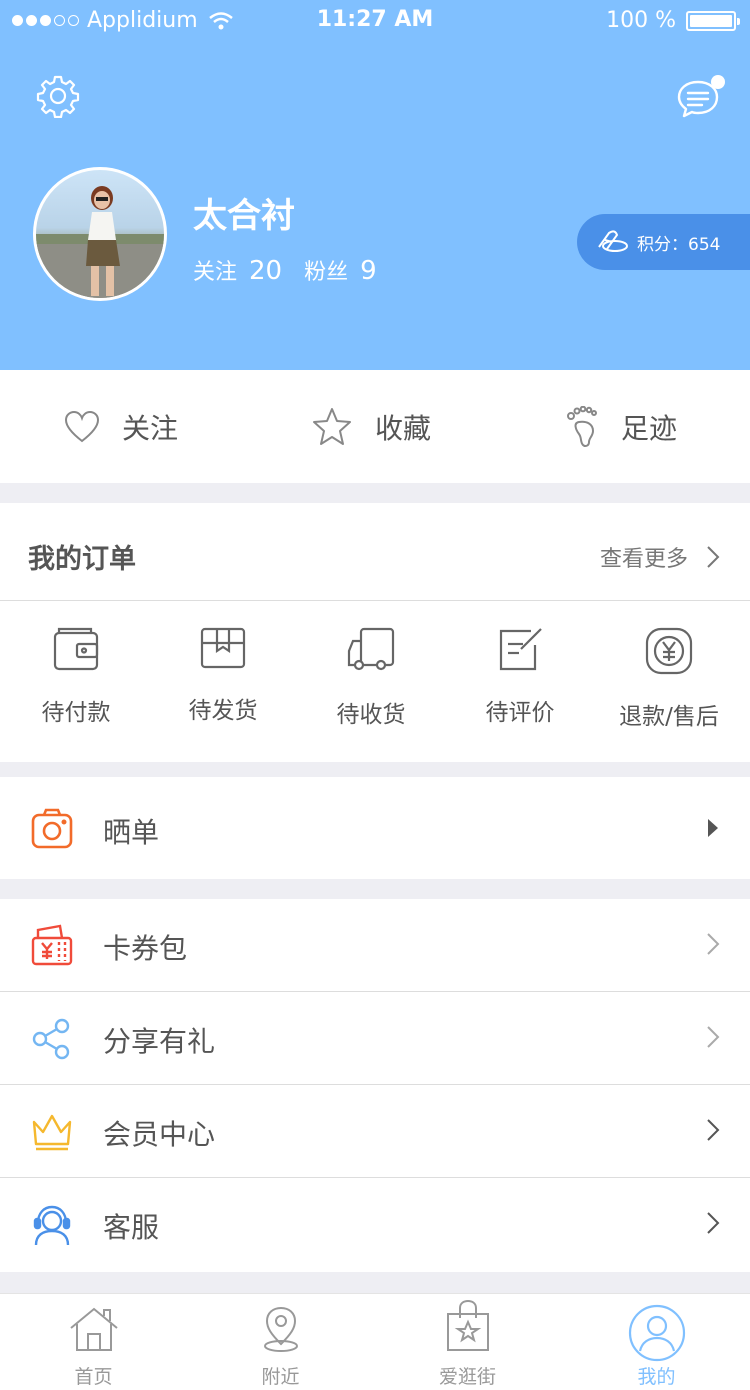  I want to click on shopping-bag-icon, so click(467, 1325).